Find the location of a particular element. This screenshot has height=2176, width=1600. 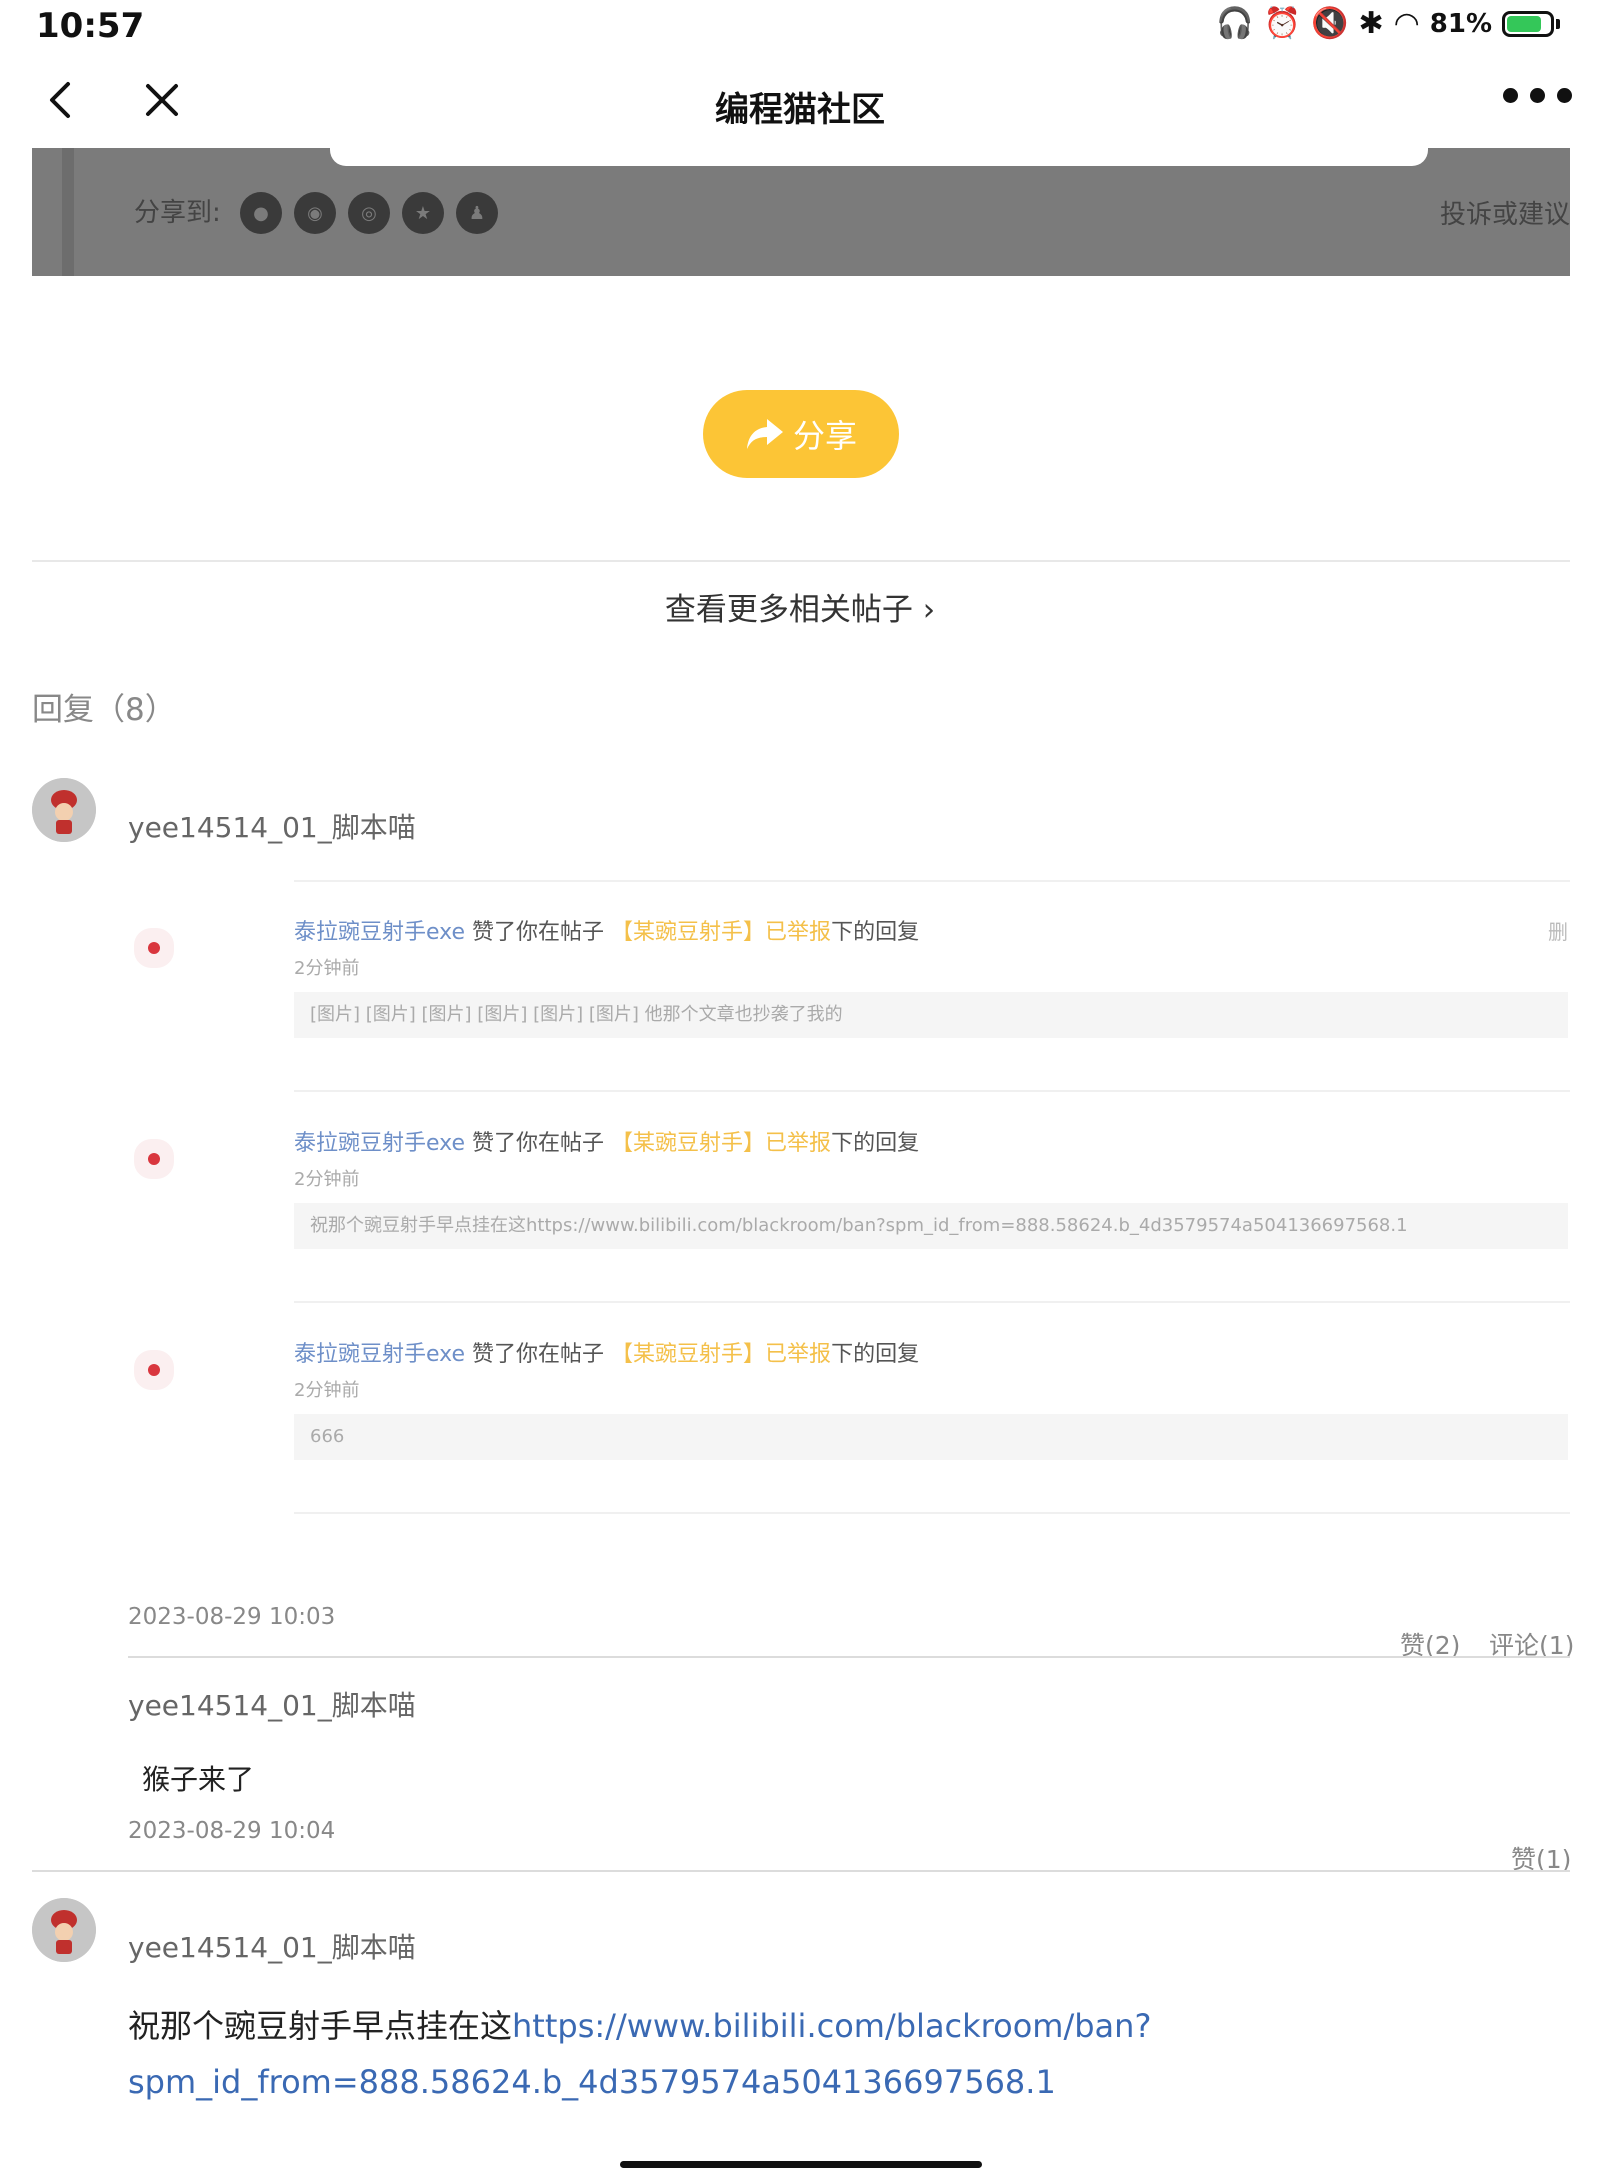

wifi-icon: ◠ is located at coordinates (1406, 23).